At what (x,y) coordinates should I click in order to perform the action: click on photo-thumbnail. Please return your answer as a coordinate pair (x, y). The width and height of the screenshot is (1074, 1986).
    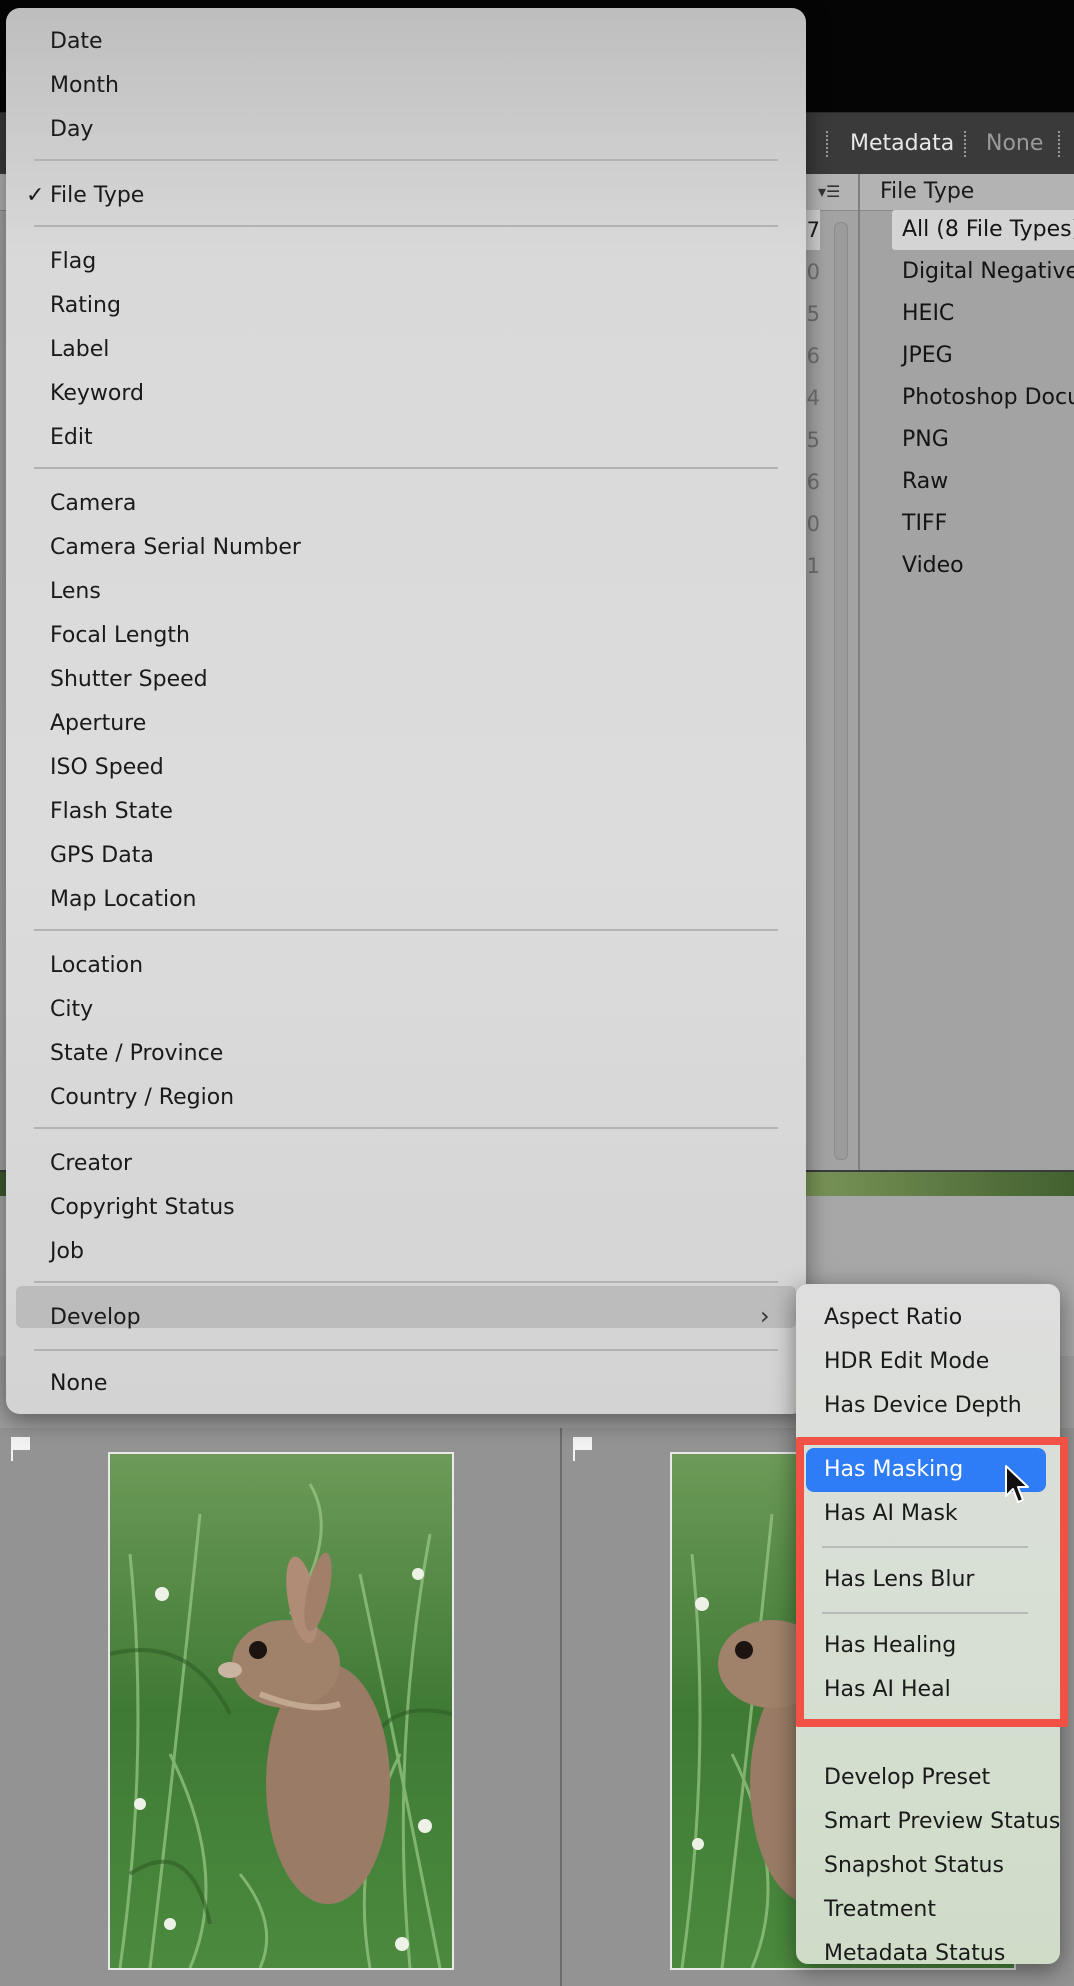
    Looking at the image, I should click on (281, 1711).